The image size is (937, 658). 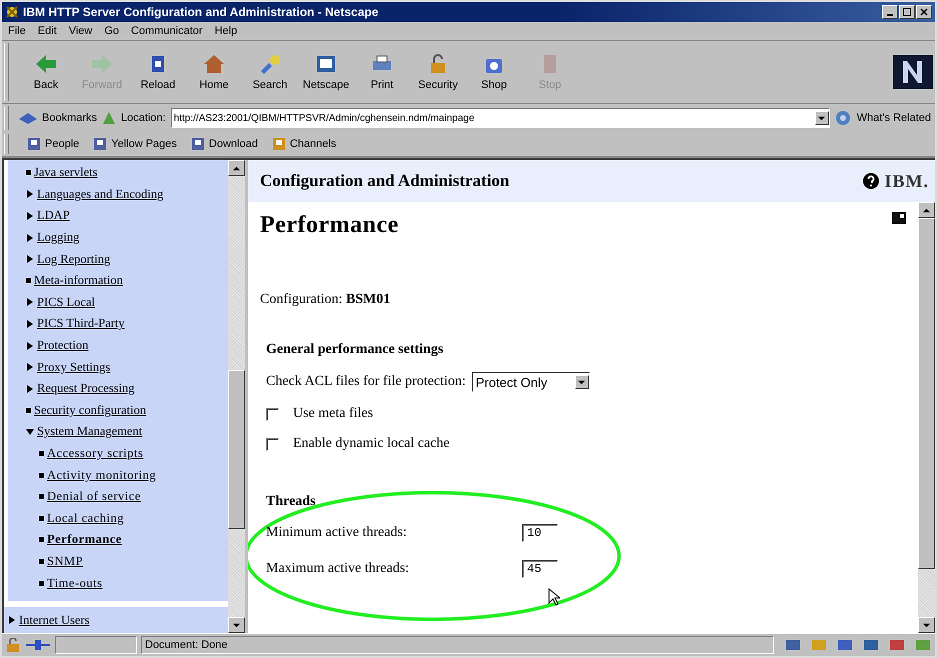 I want to click on toolbar-button: Print, so click(x=382, y=72).